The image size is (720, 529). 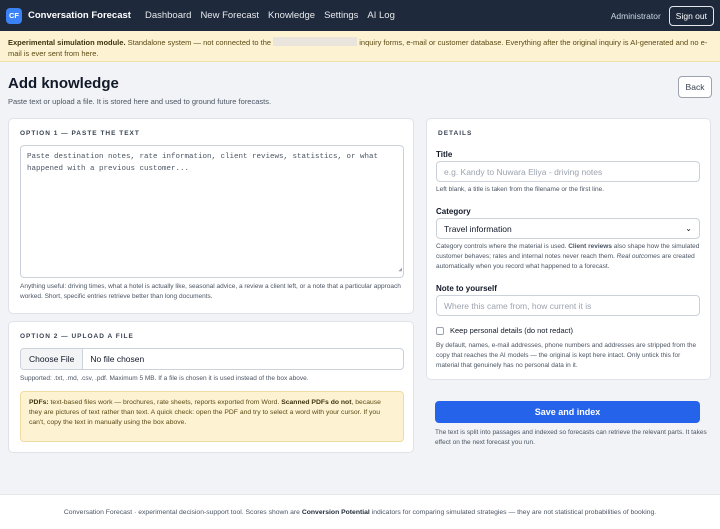 What do you see at coordinates (635, 15) in the screenshot?
I see `user-name: Administrator` at bounding box center [635, 15].